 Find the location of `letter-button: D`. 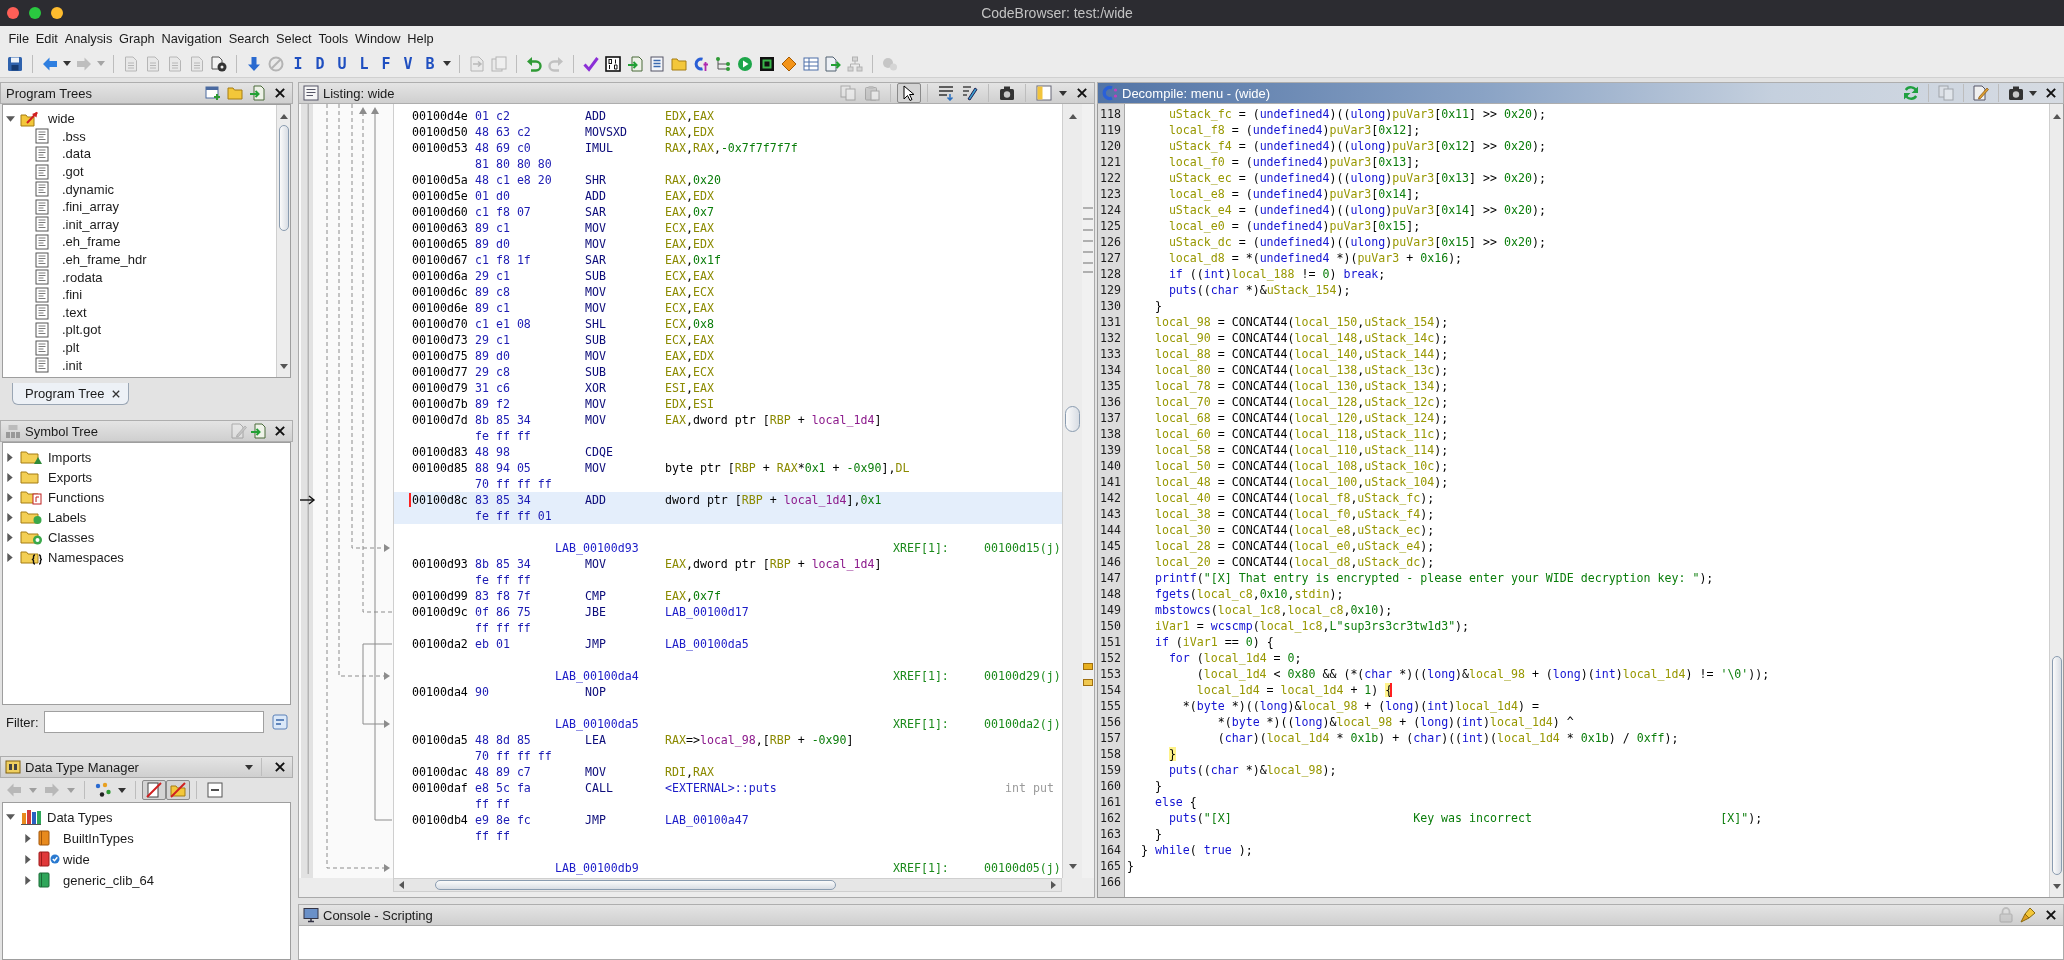

letter-button: D is located at coordinates (320, 63).